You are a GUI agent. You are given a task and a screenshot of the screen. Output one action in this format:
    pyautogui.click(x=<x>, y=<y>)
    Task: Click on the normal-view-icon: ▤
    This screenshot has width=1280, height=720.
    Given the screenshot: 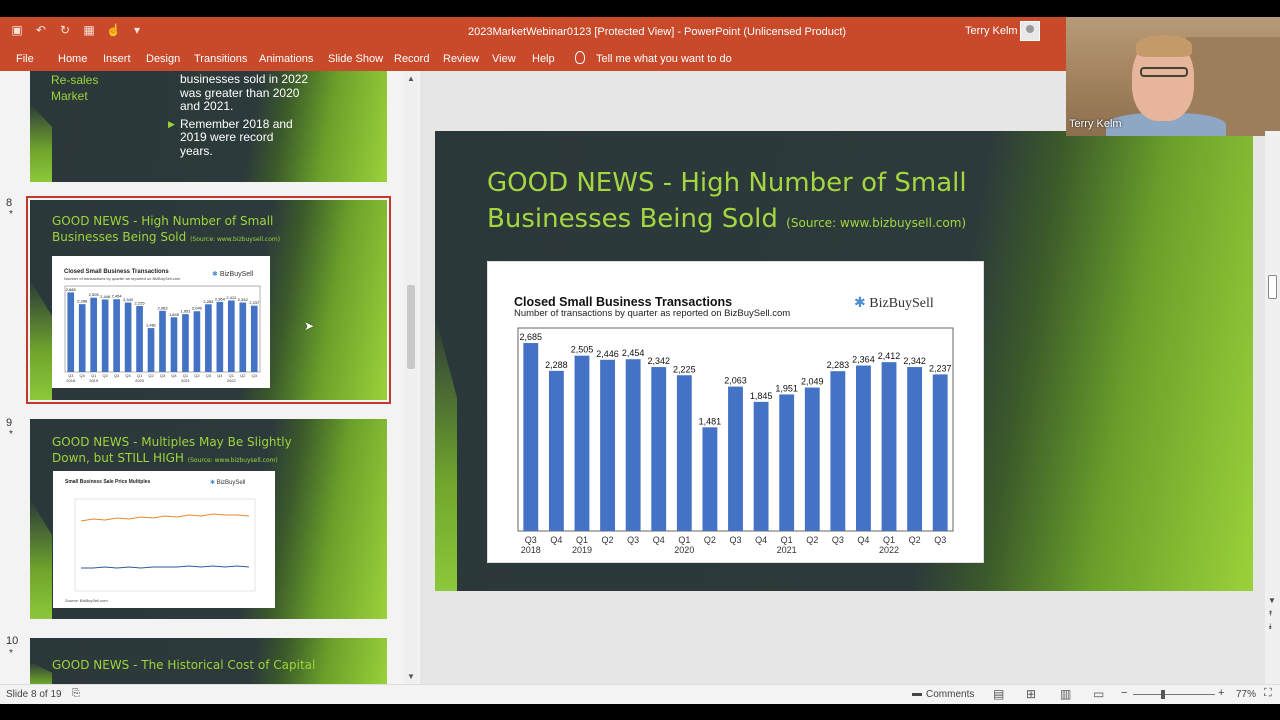 What is the action you would take?
    pyautogui.click(x=998, y=694)
    